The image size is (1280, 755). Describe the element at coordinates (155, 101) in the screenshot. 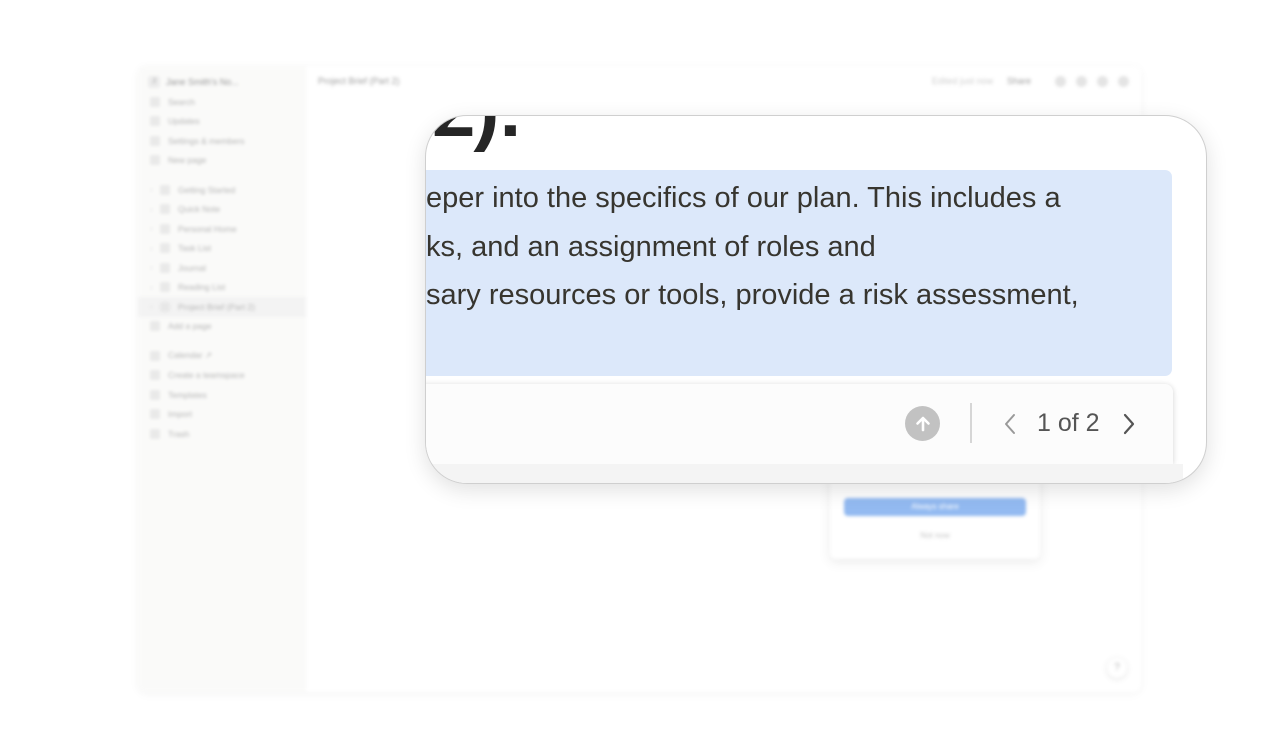

I see `search-icon` at that location.